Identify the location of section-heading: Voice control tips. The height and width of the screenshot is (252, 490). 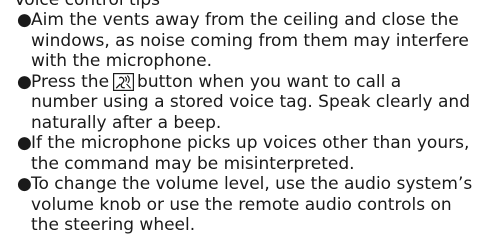
(87, 5).